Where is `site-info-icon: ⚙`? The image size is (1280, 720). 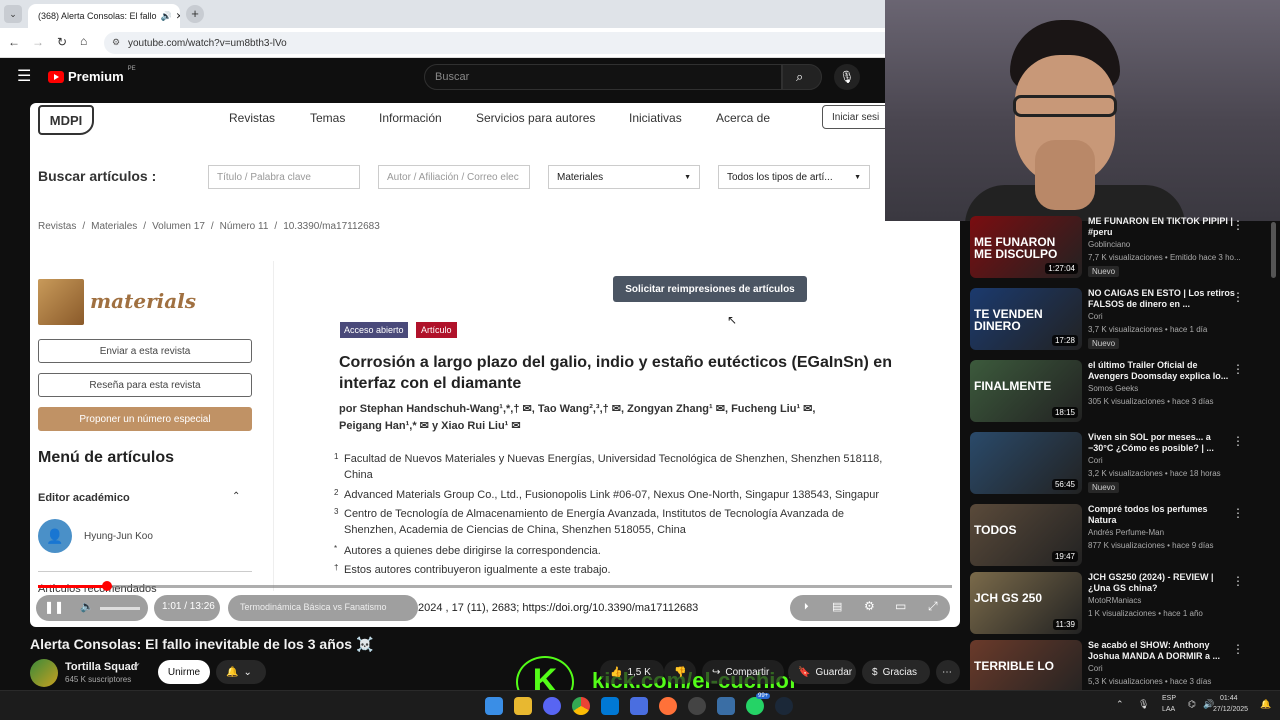
site-info-icon: ⚙ is located at coordinates (116, 42).